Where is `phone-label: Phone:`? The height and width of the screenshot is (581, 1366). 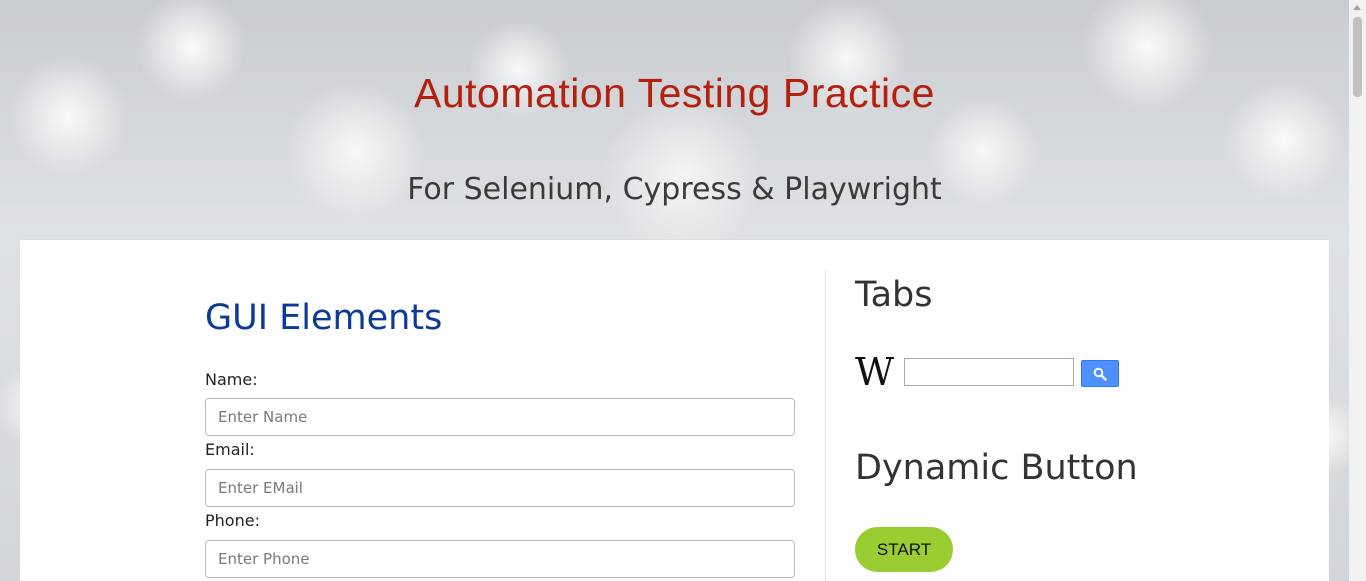
phone-label: Phone: is located at coordinates (232, 520).